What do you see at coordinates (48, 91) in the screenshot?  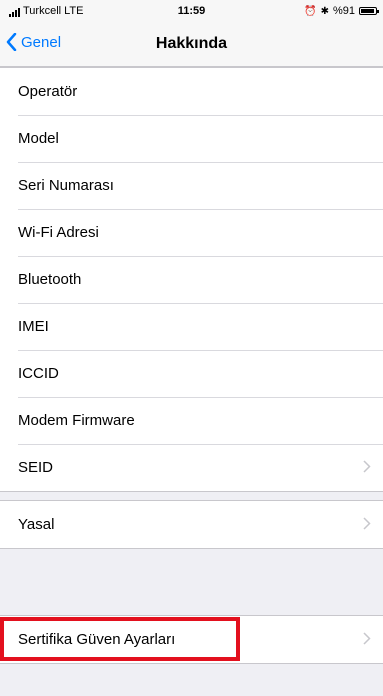 I see `row-label: Operatör` at bounding box center [48, 91].